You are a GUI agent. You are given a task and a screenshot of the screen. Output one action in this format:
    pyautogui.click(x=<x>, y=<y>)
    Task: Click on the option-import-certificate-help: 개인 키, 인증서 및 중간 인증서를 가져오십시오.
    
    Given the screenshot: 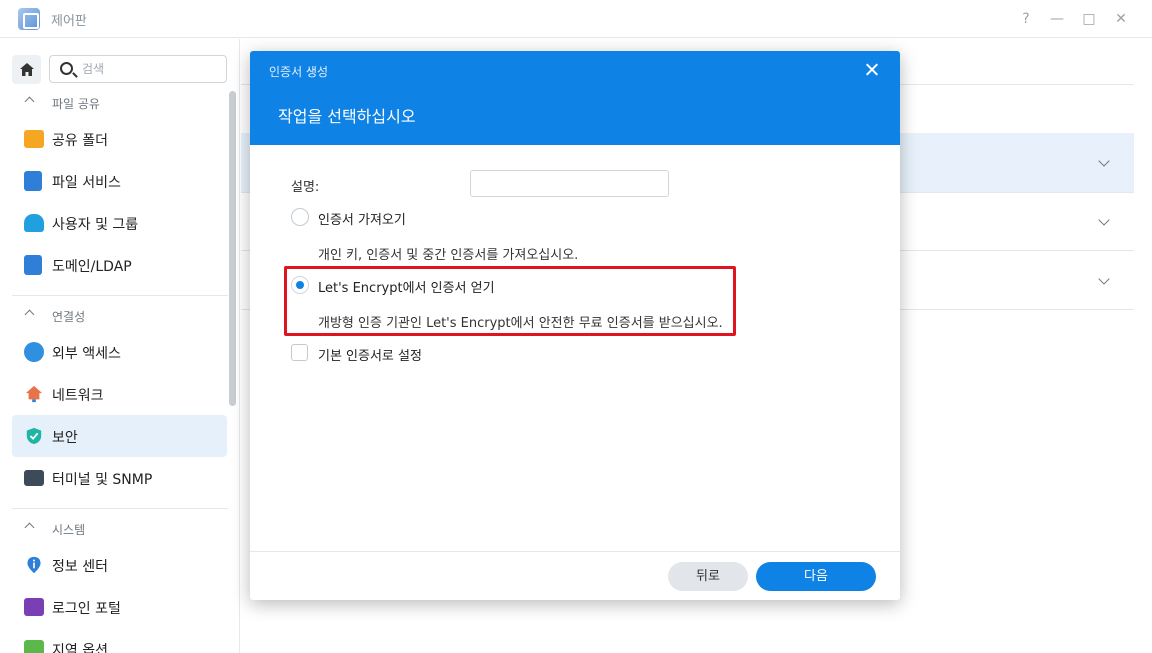 What is the action you would take?
    pyautogui.click(x=448, y=255)
    